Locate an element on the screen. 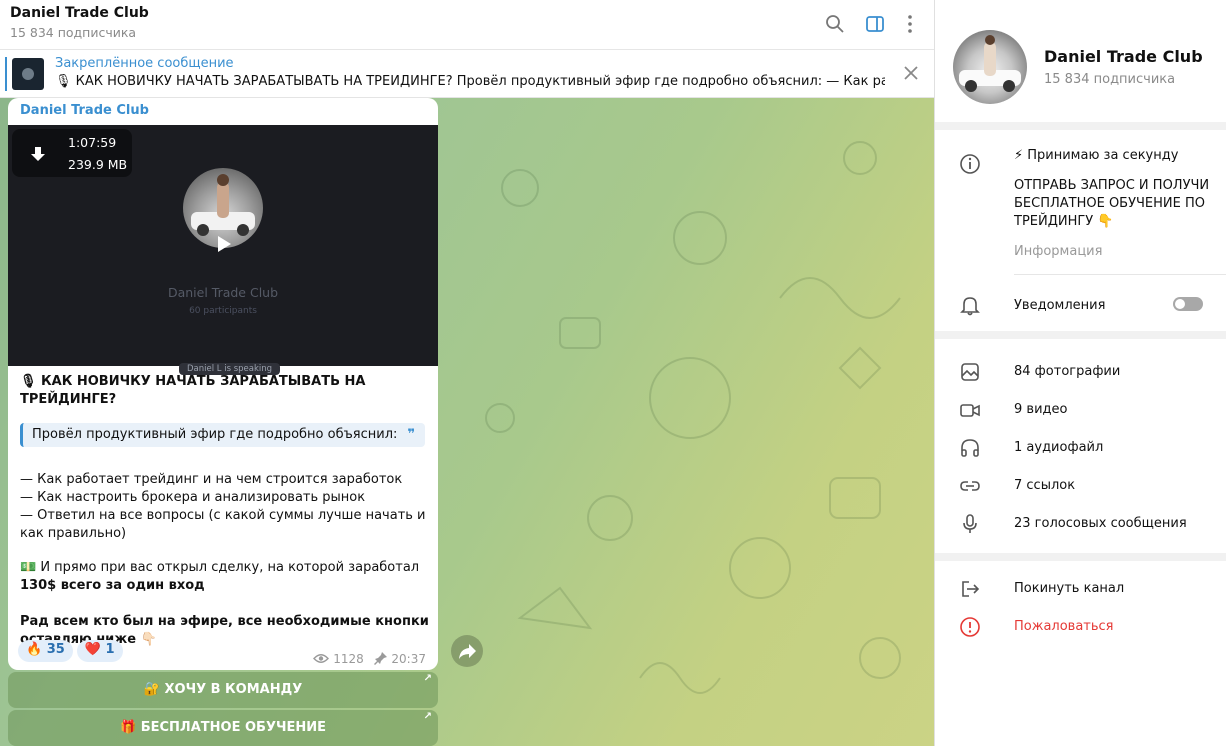 Image resolution: width=1226 pixels, height=746 pixels. info-label: Информация is located at coordinates (1058, 251).